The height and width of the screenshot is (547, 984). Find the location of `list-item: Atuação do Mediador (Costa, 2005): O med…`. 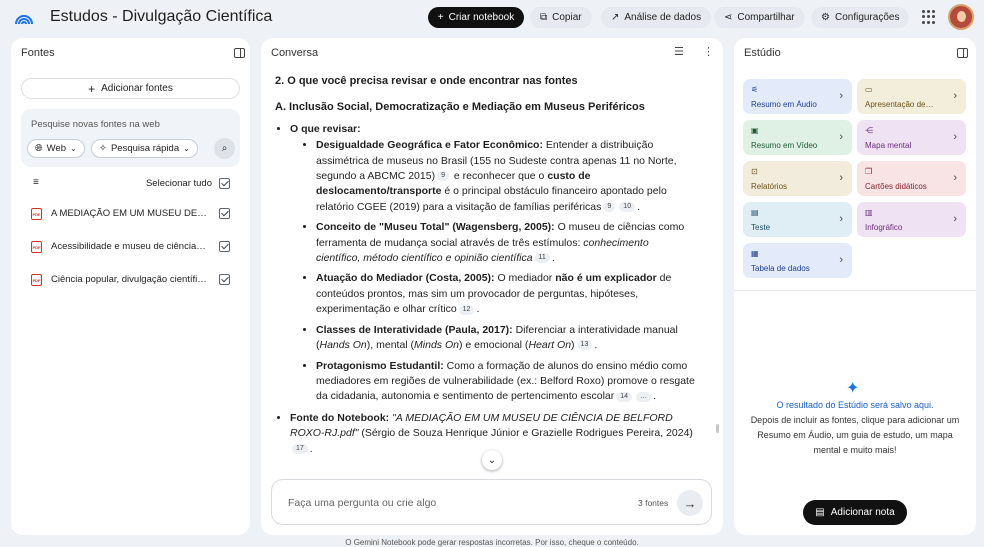

list-item: Atuação do Mediador (Costa, 2005): O med… is located at coordinates (505, 294).